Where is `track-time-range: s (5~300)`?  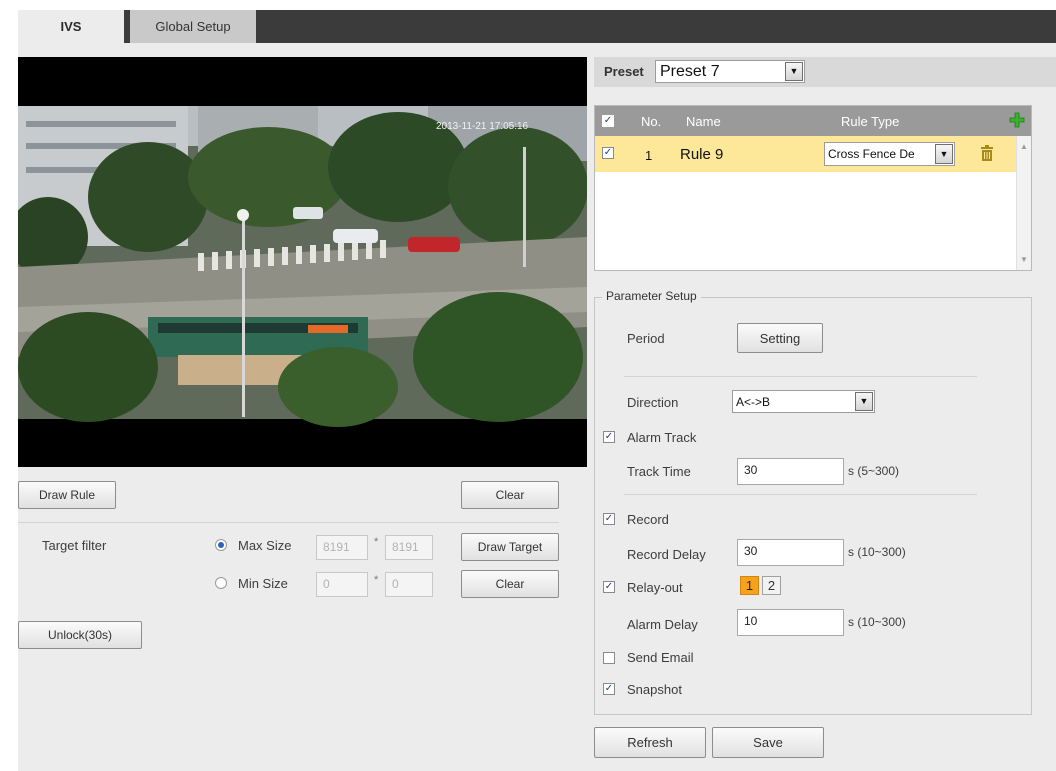 track-time-range: s (5~300) is located at coordinates (874, 471).